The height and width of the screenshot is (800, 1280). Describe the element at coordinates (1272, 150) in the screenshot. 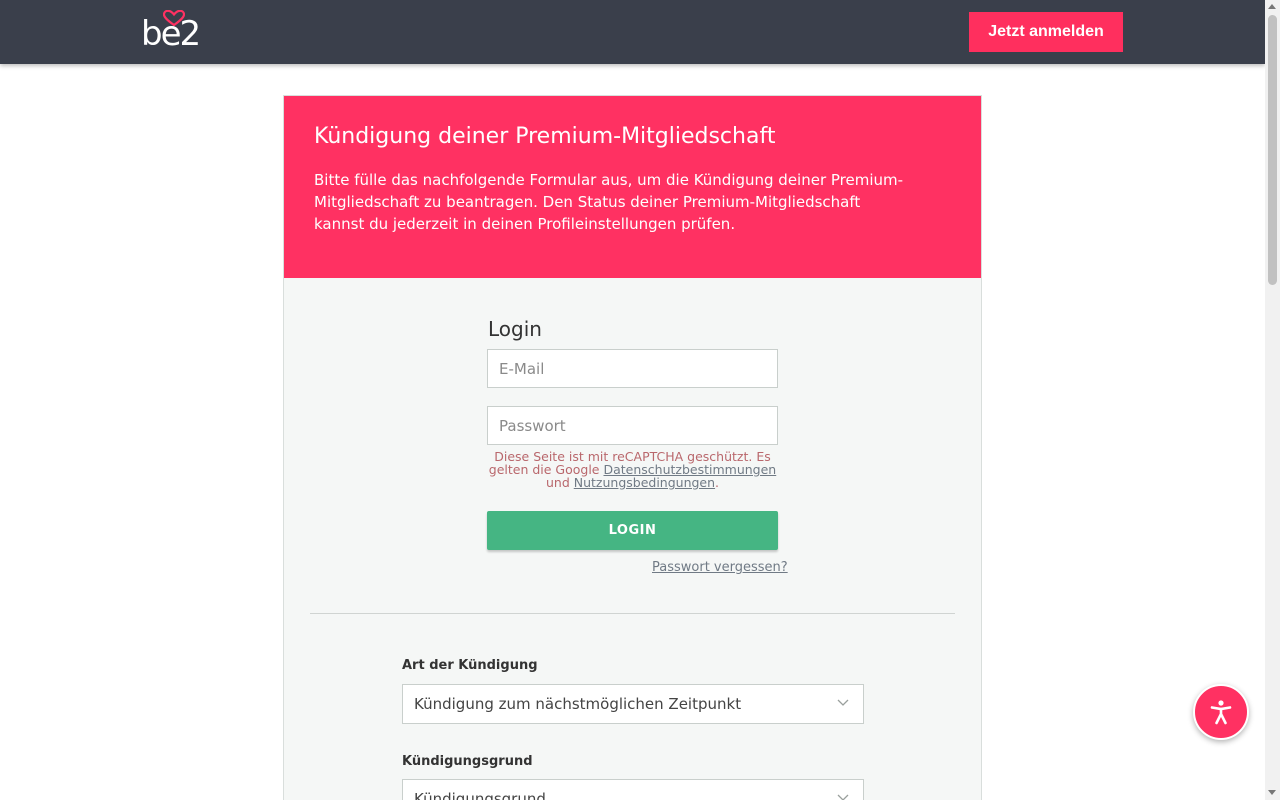

I see `scrollbar-thumb` at that location.